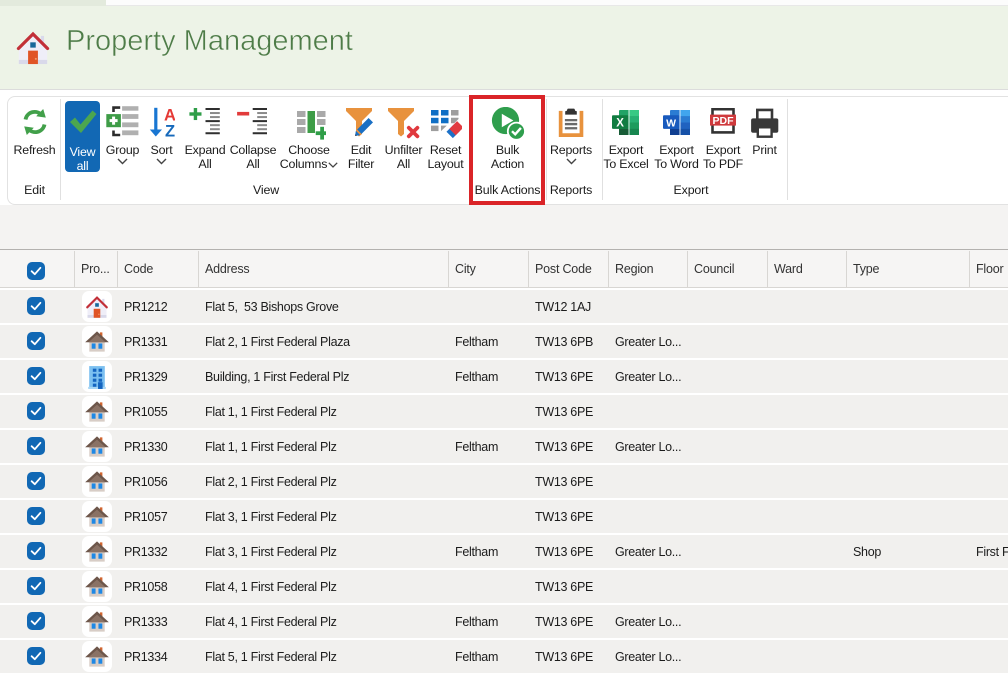  Describe the element at coordinates (671, 123) in the screenshot. I see `svg-text: W` at that location.